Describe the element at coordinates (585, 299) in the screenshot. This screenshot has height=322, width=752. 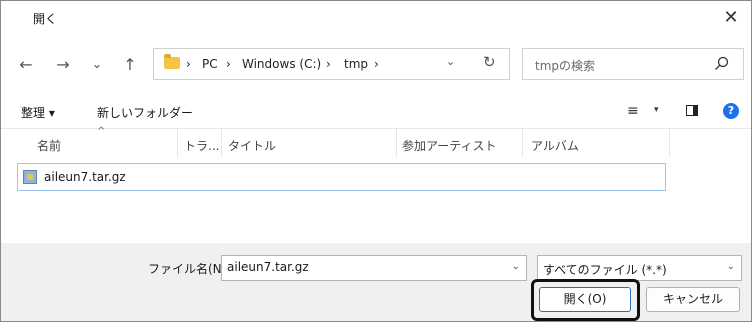
I see `open-button: 開く(O)` at that location.